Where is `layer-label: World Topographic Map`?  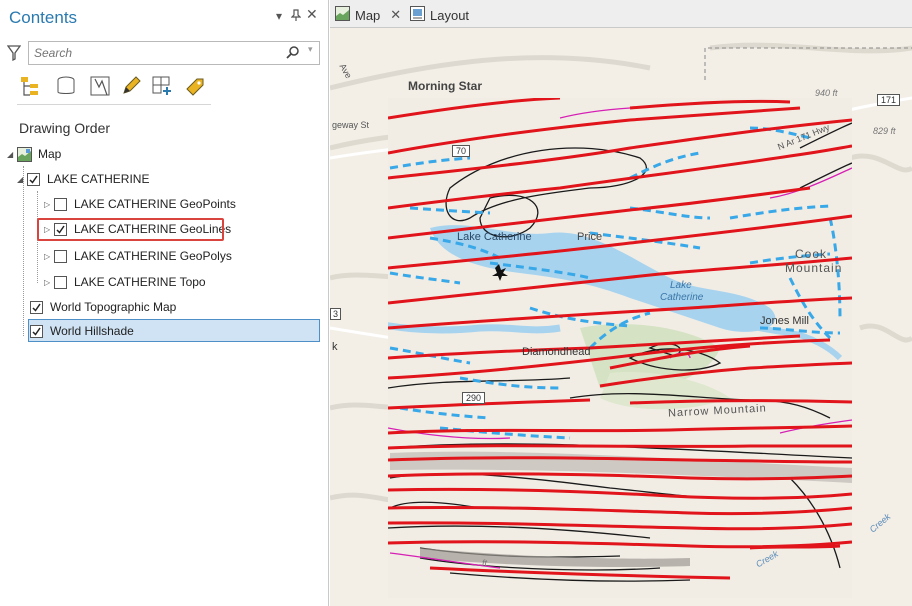 layer-label: World Topographic Map is located at coordinates (113, 307).